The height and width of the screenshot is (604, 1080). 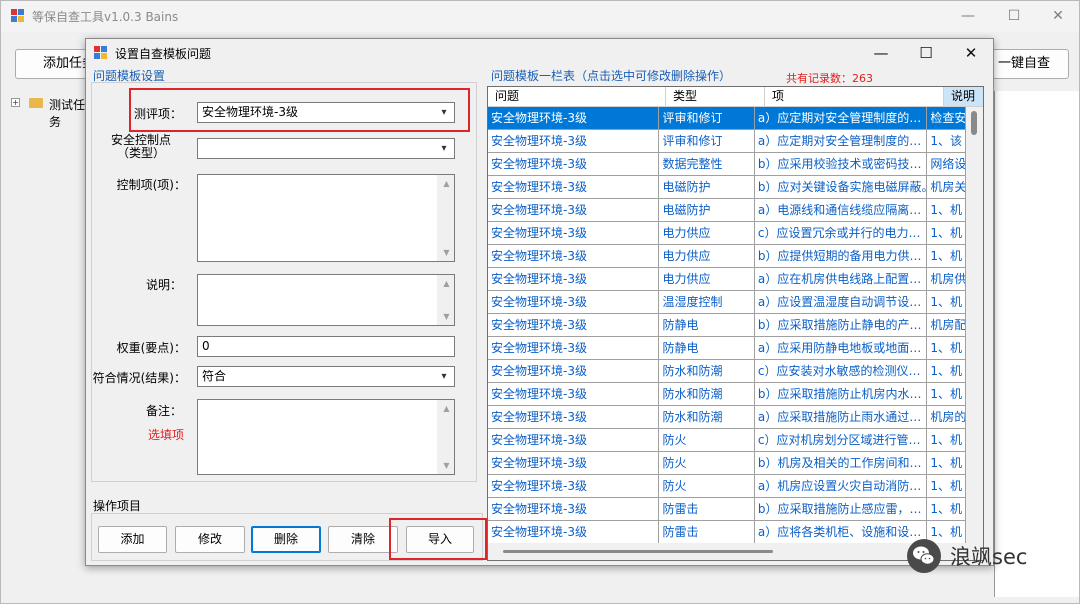 I want to click on table-row: 安全物理环境-3级 防静电 a）应采用防静电地板或地面… 1、机, so click(x=727, y=348).